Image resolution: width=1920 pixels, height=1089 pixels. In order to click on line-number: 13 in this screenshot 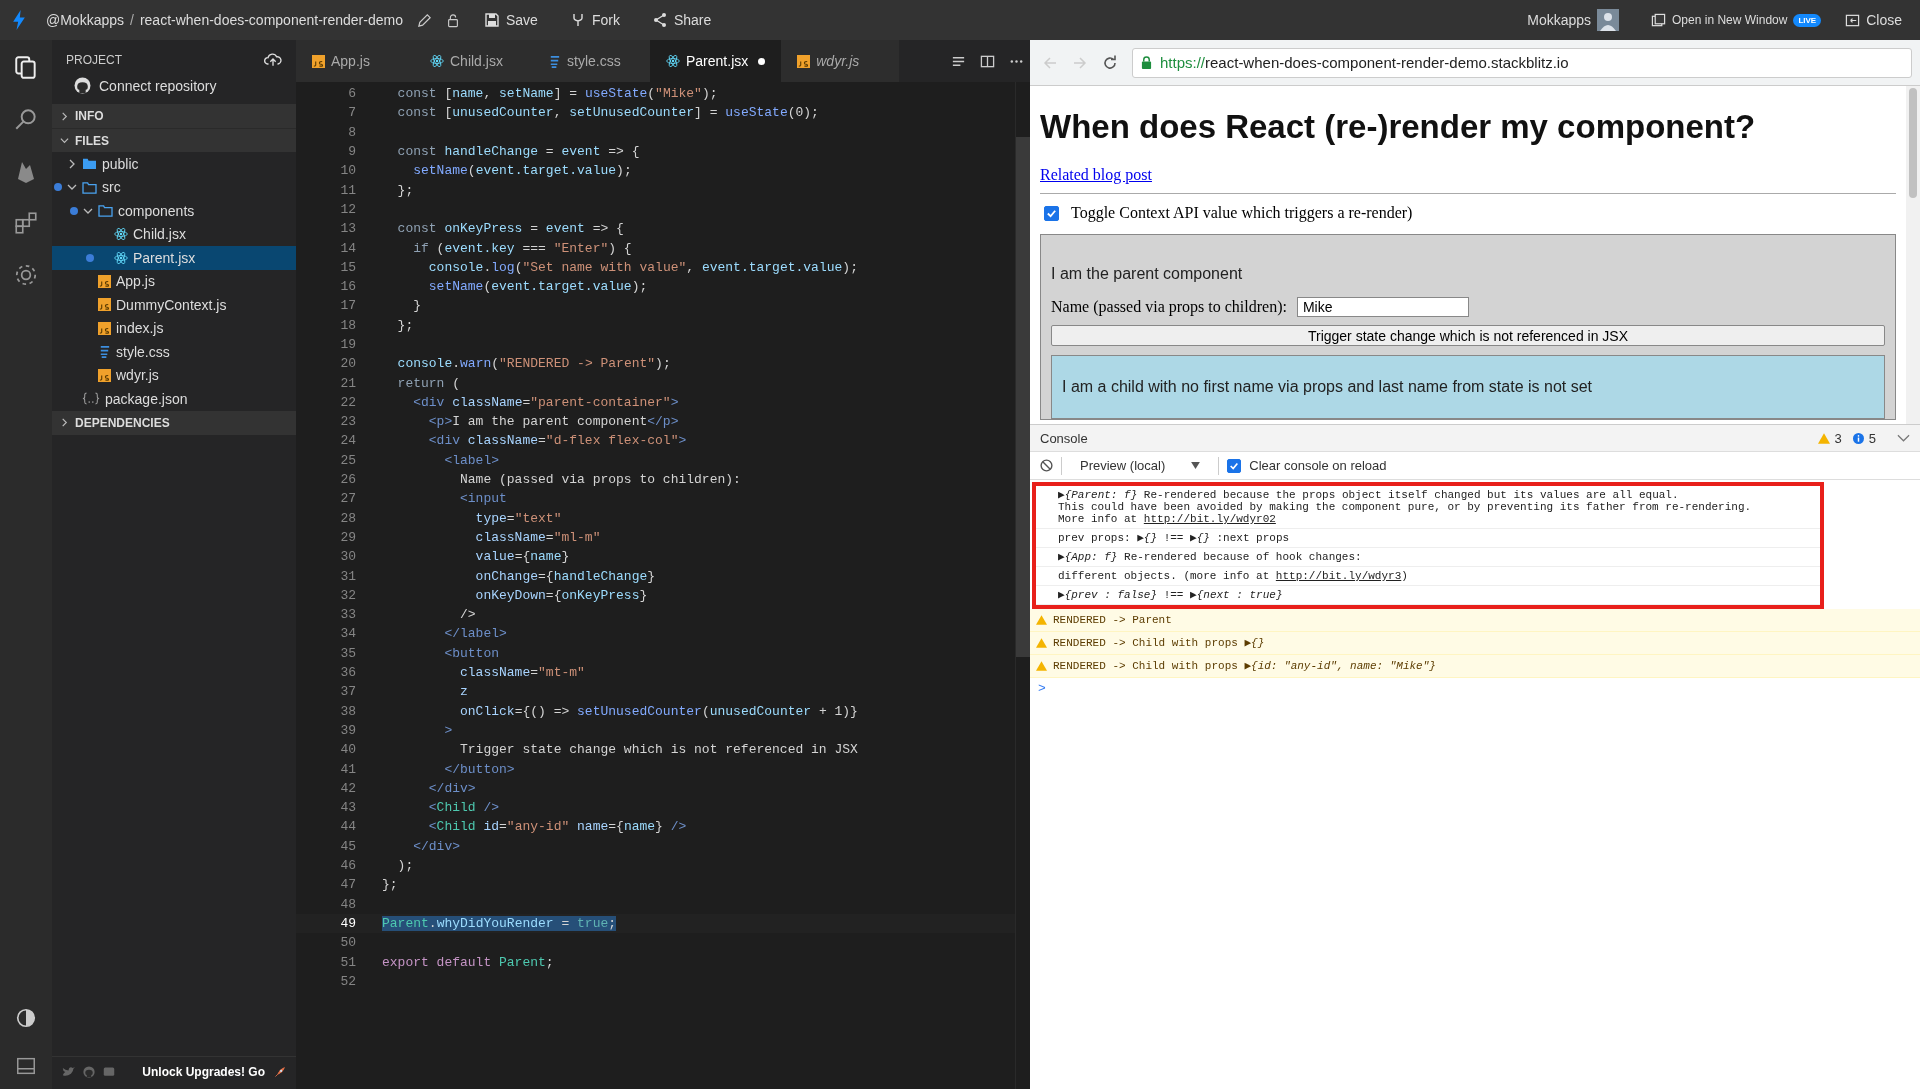, I will do `click(347, 229)`.